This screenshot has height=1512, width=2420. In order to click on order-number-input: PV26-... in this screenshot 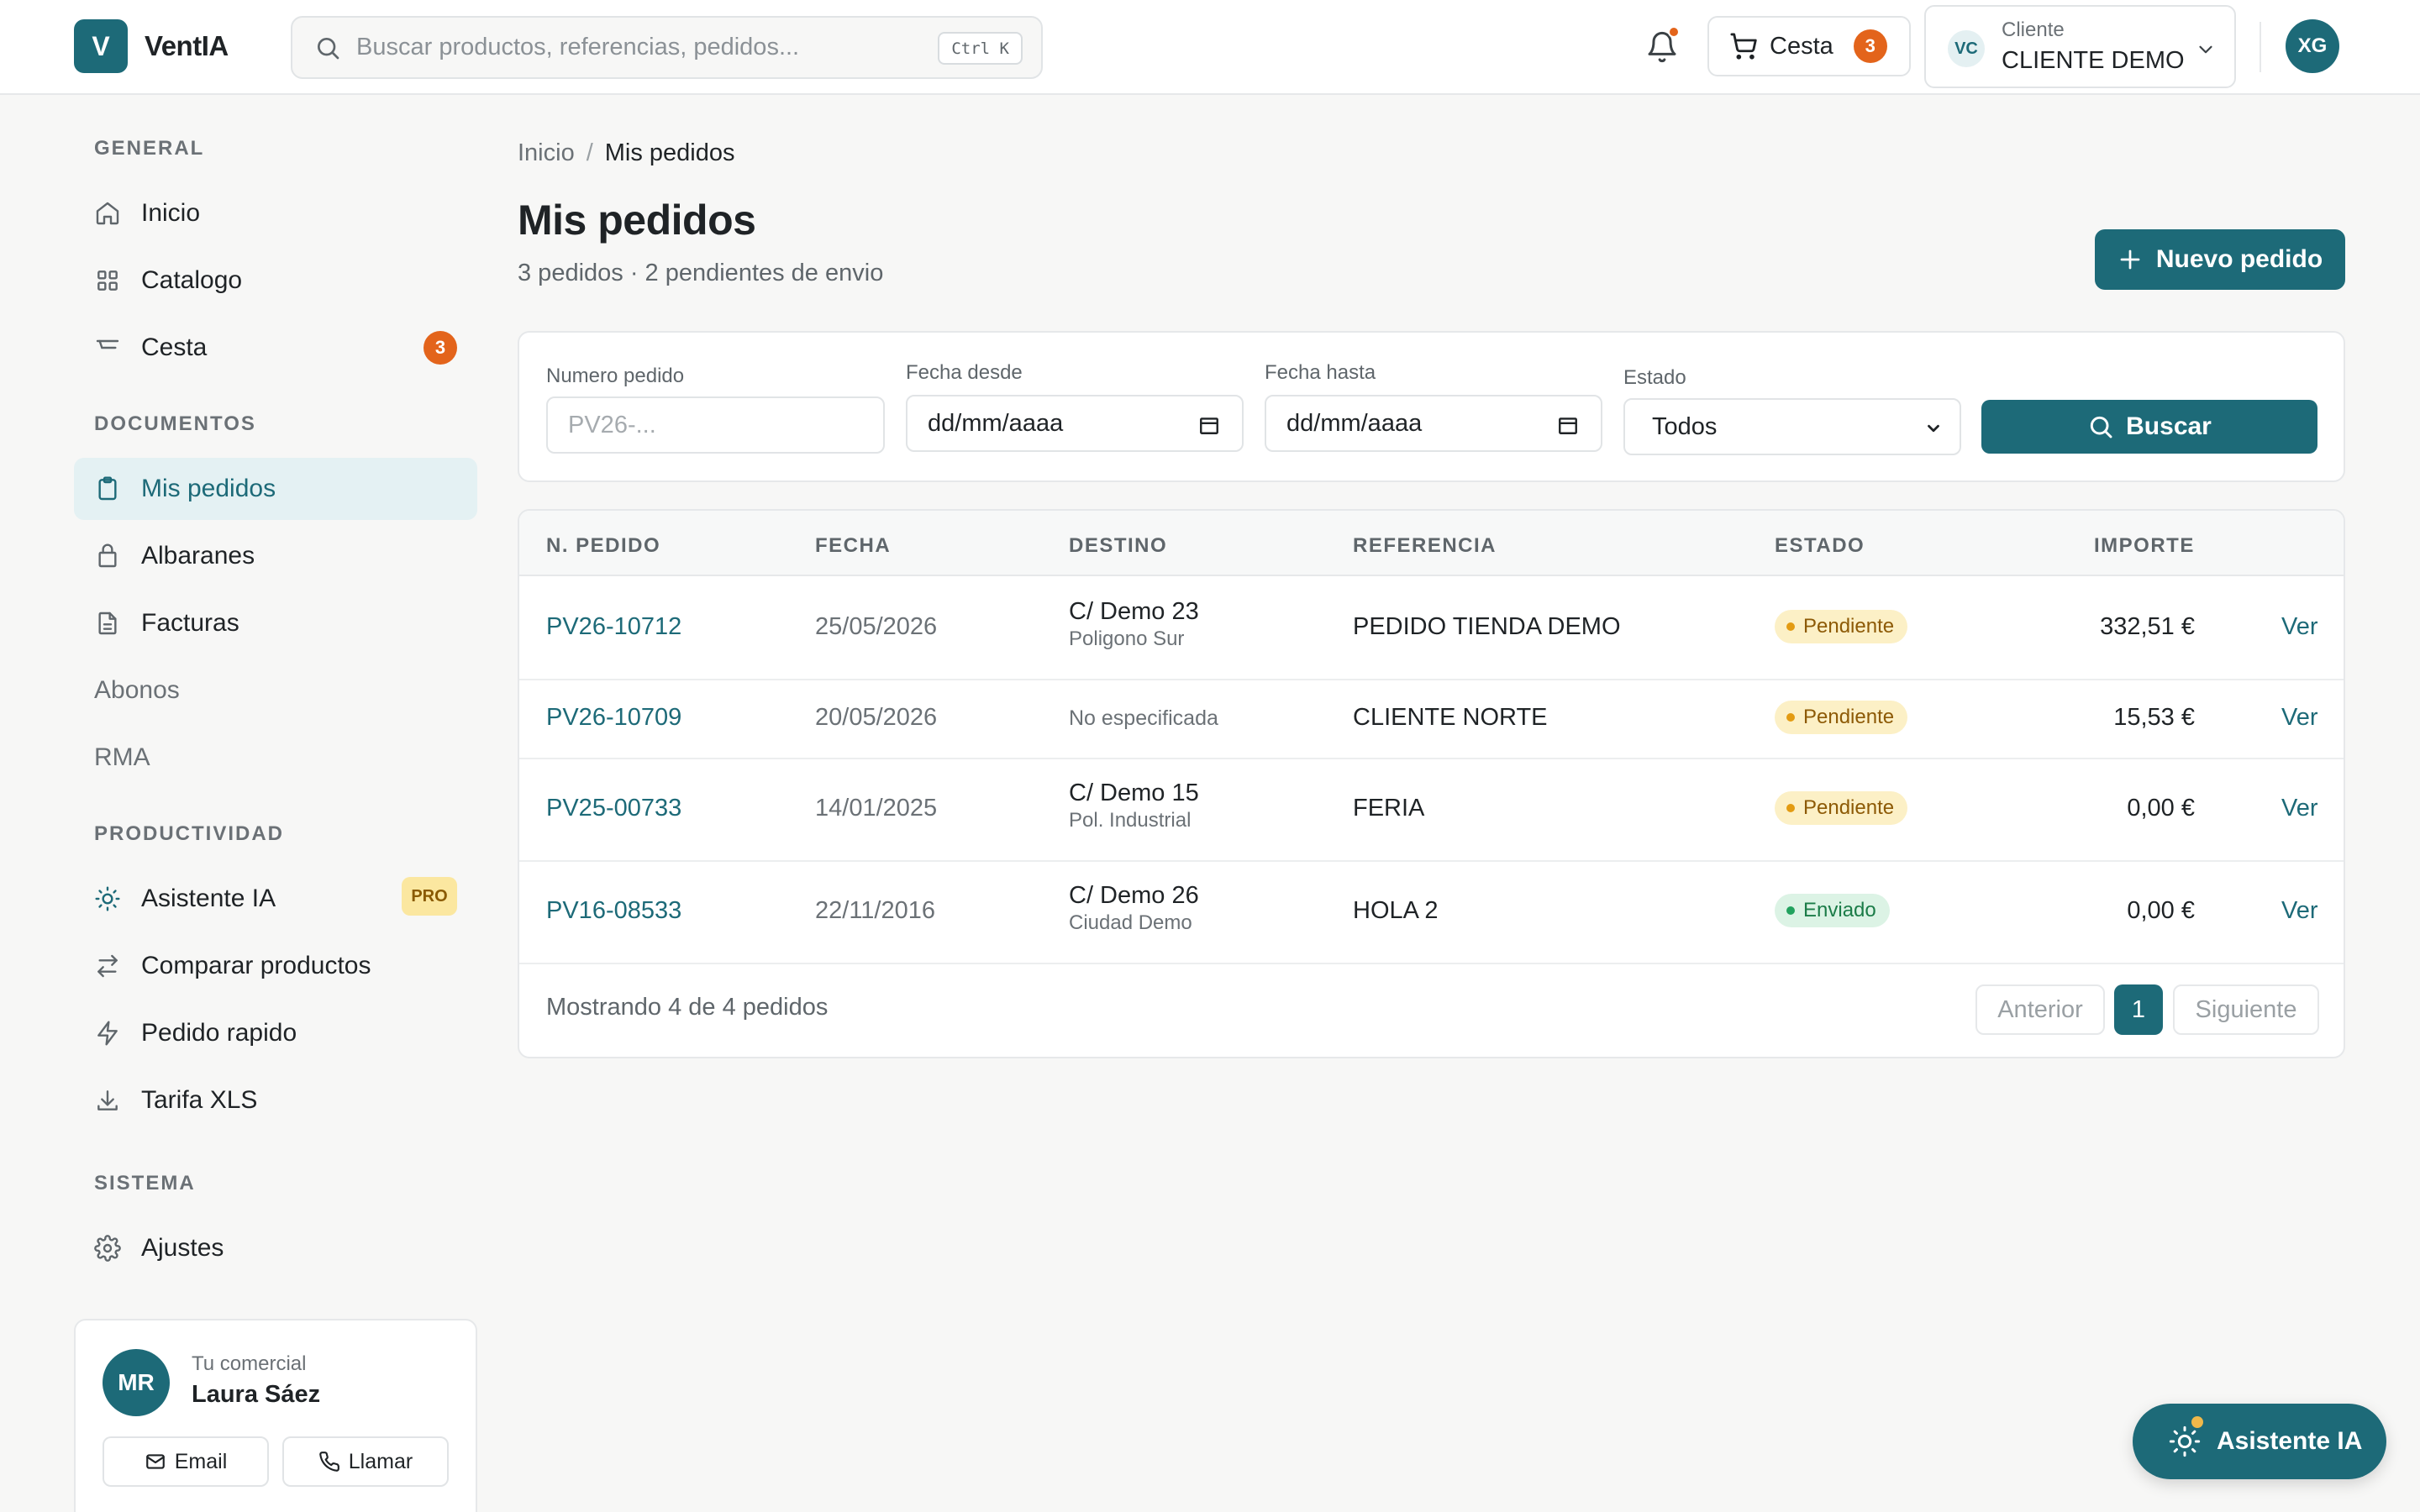, I will do `click(716, 425)`.